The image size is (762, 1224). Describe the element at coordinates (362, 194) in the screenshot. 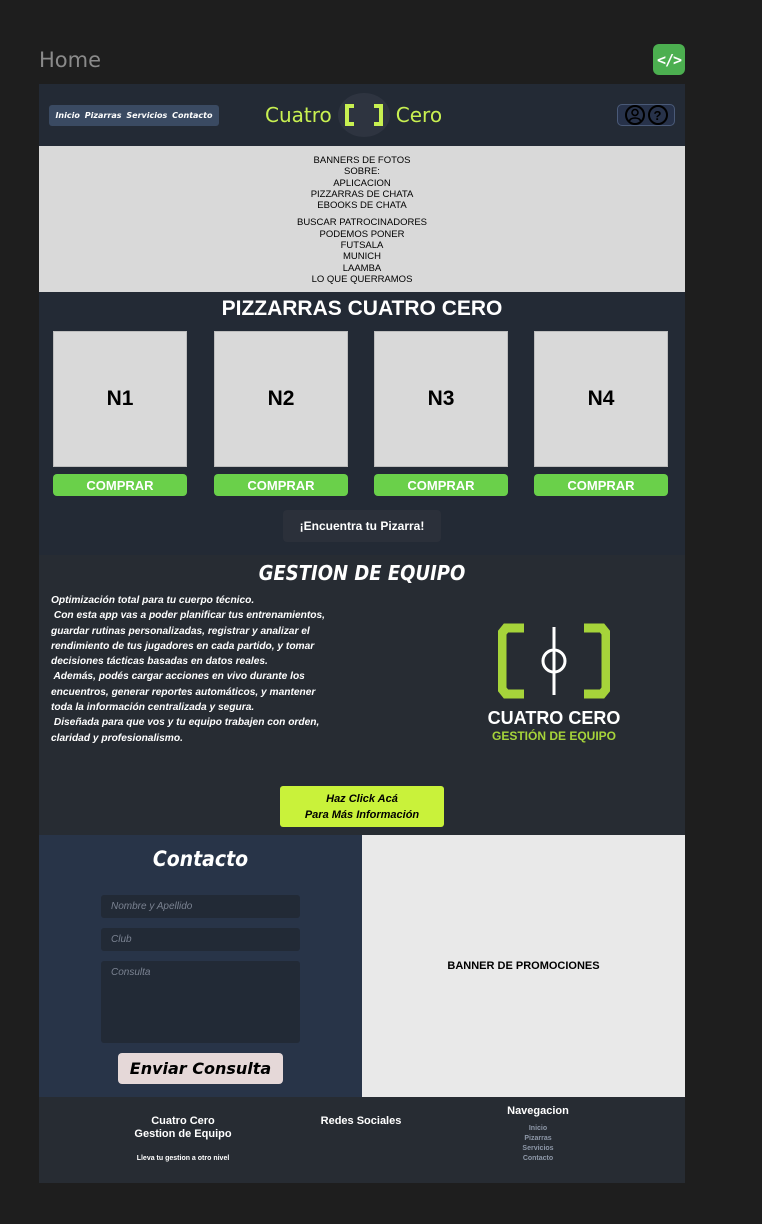

I see `banner-line: PIZZARRAS DE CHATA` at that location.